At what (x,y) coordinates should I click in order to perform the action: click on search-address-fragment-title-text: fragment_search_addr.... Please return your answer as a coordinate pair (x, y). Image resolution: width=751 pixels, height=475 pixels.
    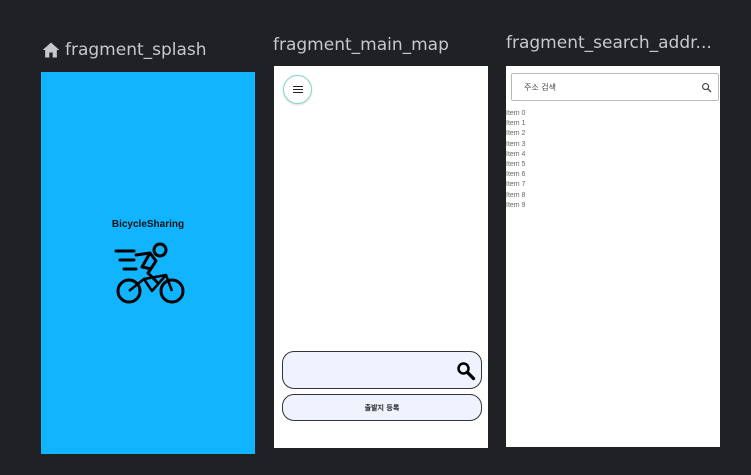
    Looking at the image, I should click on (609, 43).